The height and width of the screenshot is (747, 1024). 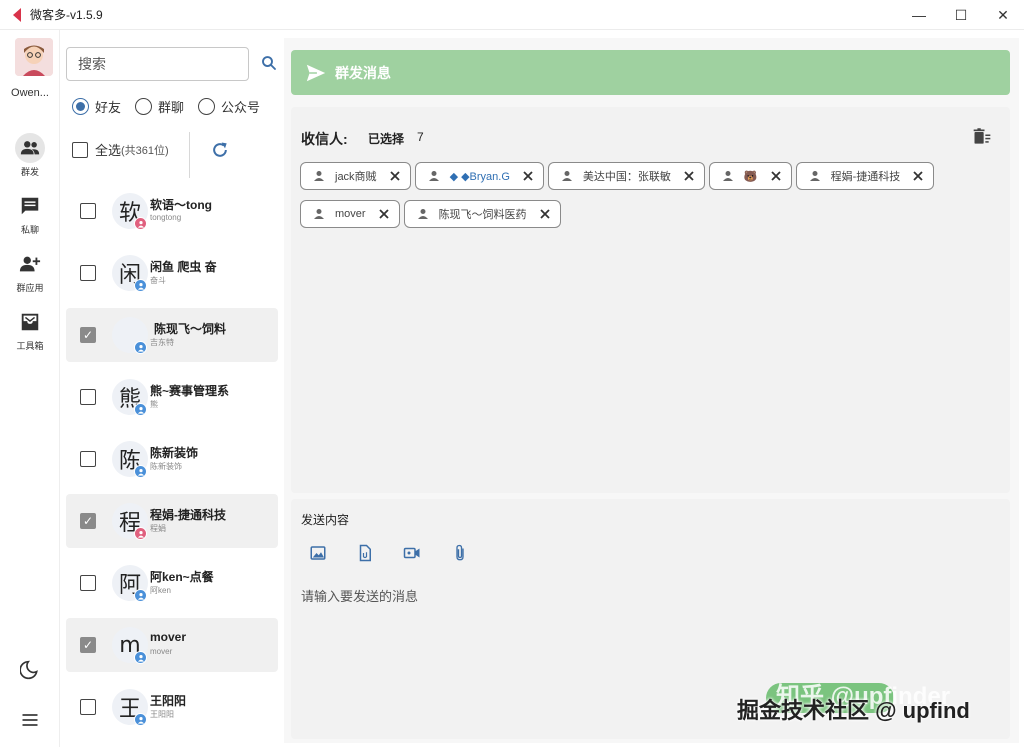 I want to click on list-item: 陈现飞～饲料 吉东特, so click(x=172, y=335).